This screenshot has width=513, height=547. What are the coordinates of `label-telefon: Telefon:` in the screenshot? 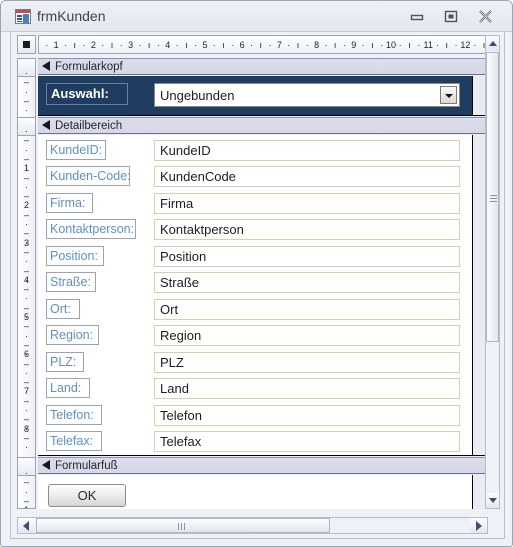 It's located at (74, 414).